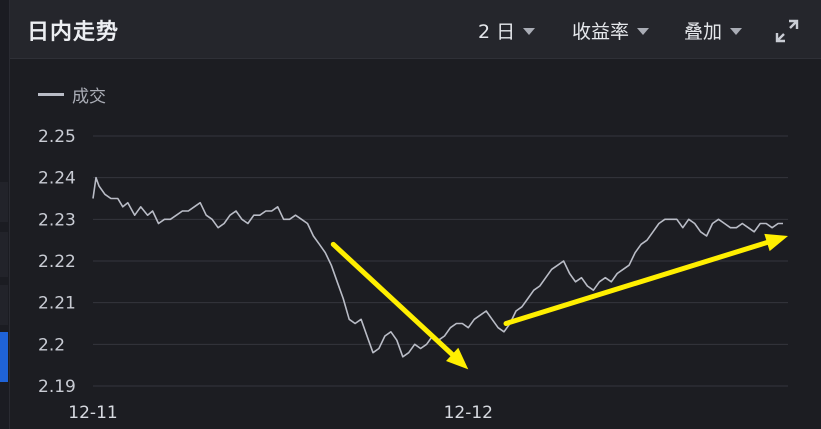 Image resolution: width=821 pixels, height=429 pixels. I want to click on y-tick-label: 2.25, so click(57, 137).